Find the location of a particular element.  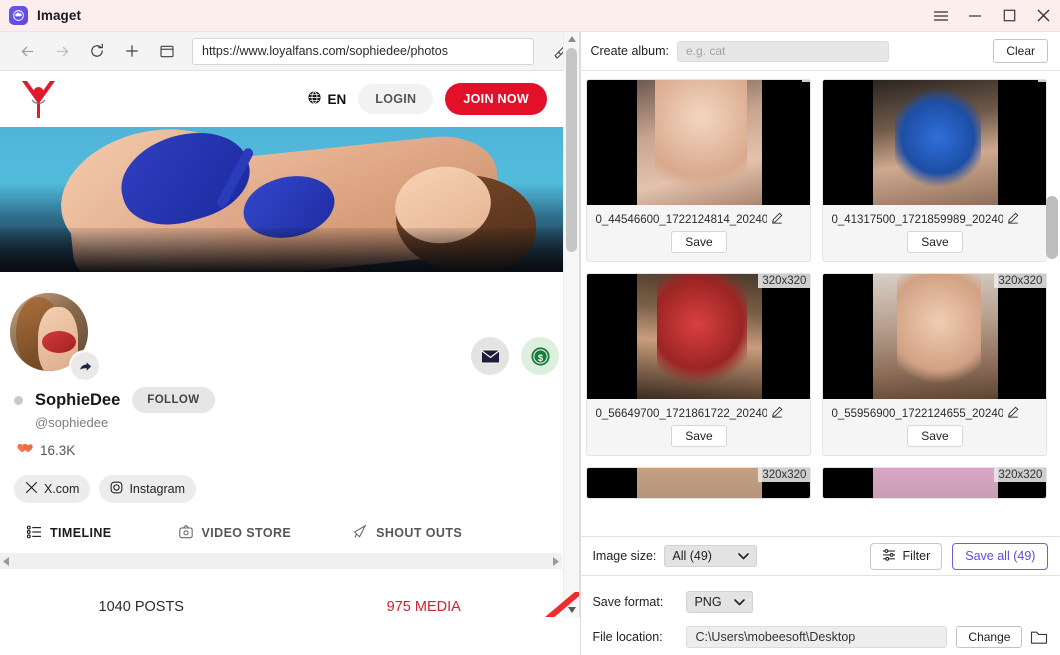

create-album-input: e.g. cat is located at coordinates (782, 51).